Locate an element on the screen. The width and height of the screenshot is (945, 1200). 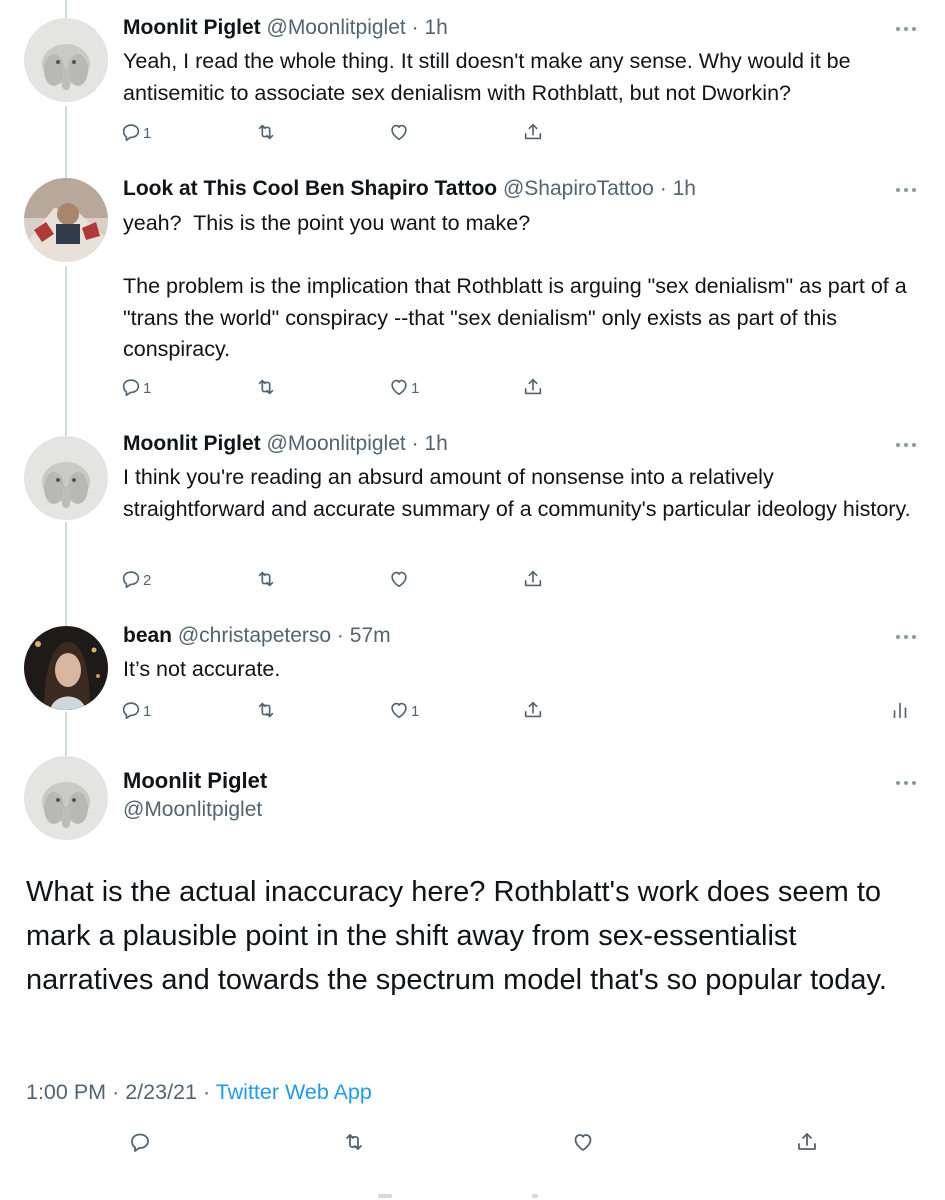
analytics-button is located at coordinates (900, 710).